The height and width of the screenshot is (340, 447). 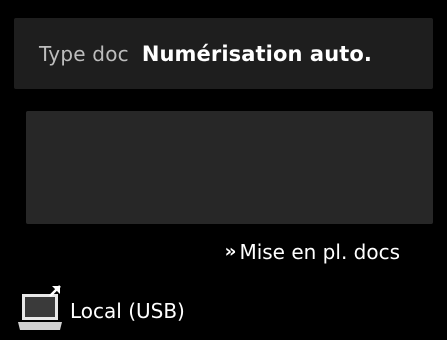 What do you see at coordinates (84, 53) in the screenshot?
I see `document-type-label: Type doc` at bounding box center [84, 53].